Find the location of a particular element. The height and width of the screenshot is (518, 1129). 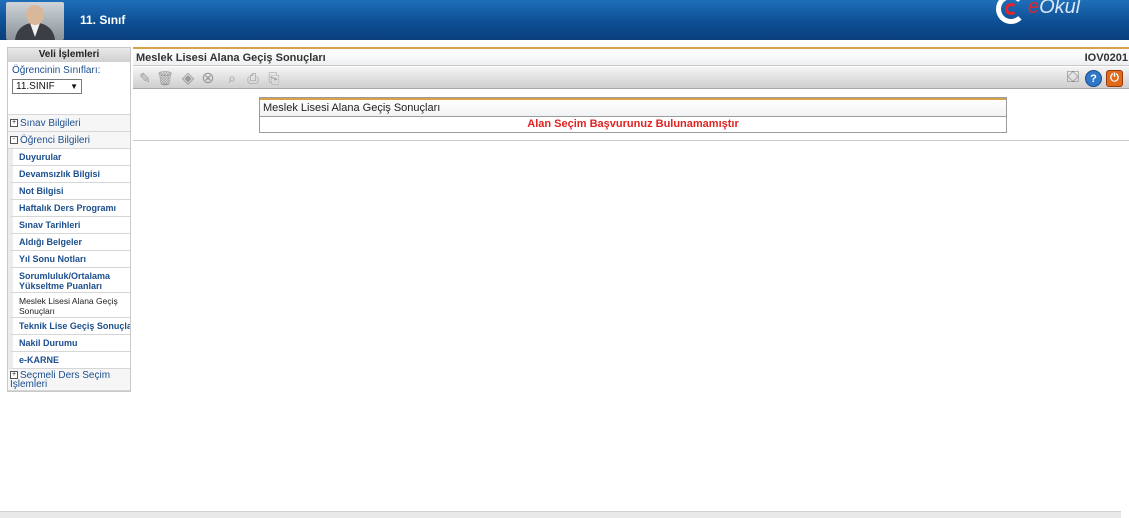

menu-group-sinav-bilgileri: + Sınav Bilgileri is located at coordinates (69, 123).